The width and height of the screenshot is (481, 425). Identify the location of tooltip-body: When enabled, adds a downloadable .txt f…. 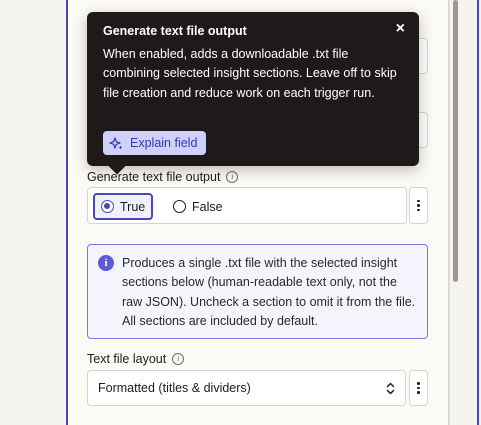
(250, 73).